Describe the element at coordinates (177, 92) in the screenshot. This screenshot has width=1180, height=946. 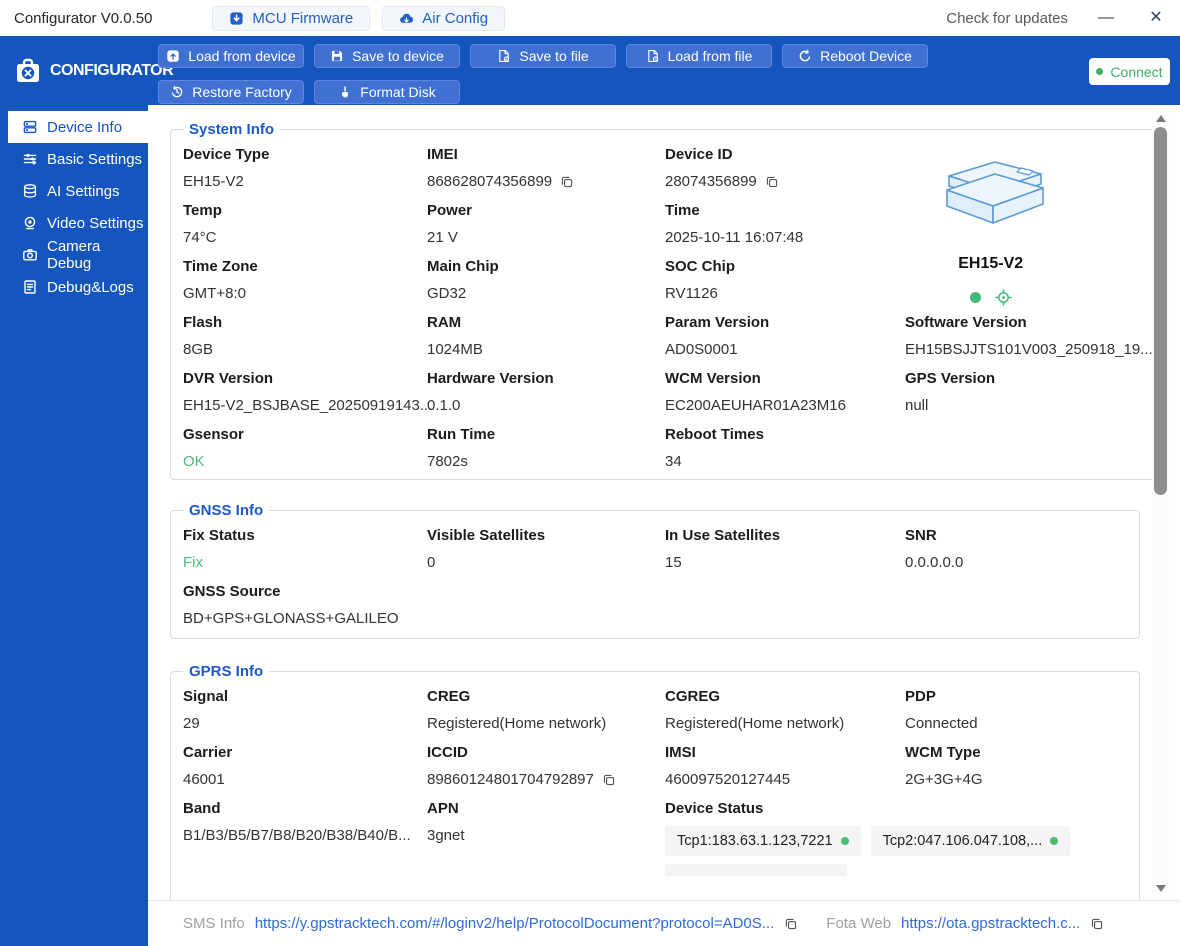
I see `restore-icon` at that location.